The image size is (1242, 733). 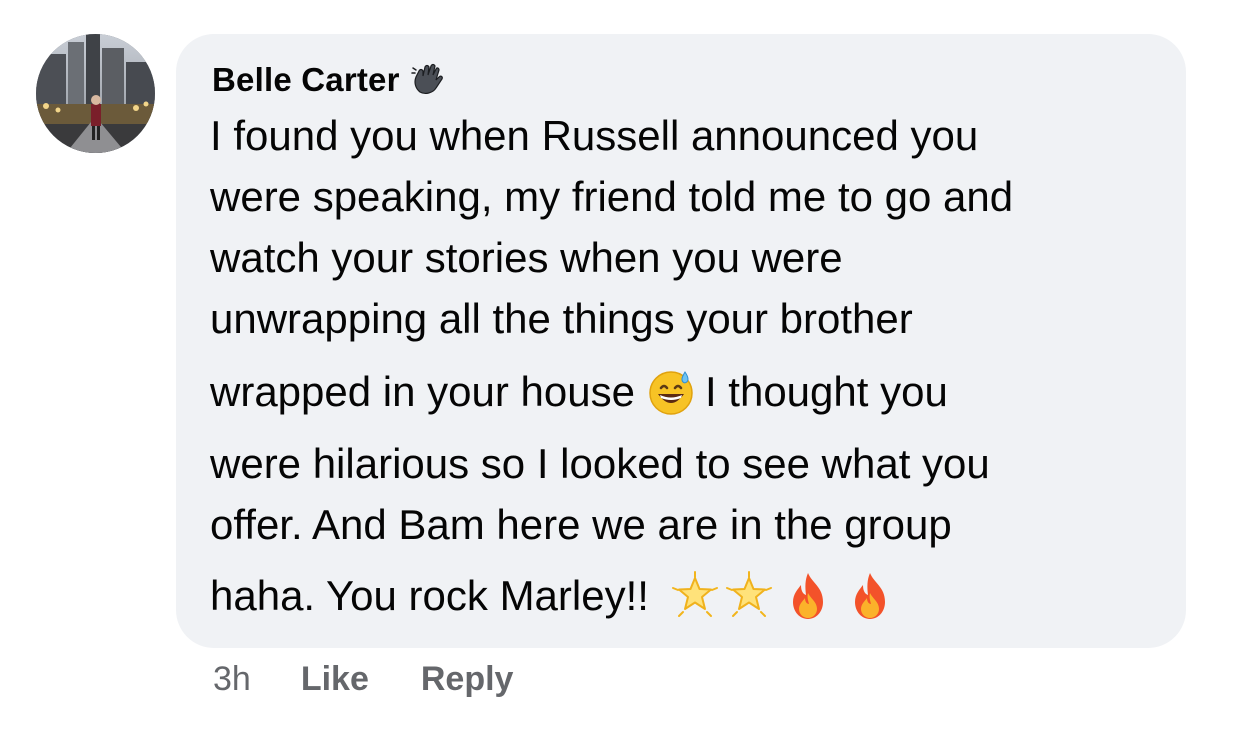 What do you see at coordinates (232, 679) in the screenshot?
I see `comment-timestamp: 3h` at bounding box center [232, 679].